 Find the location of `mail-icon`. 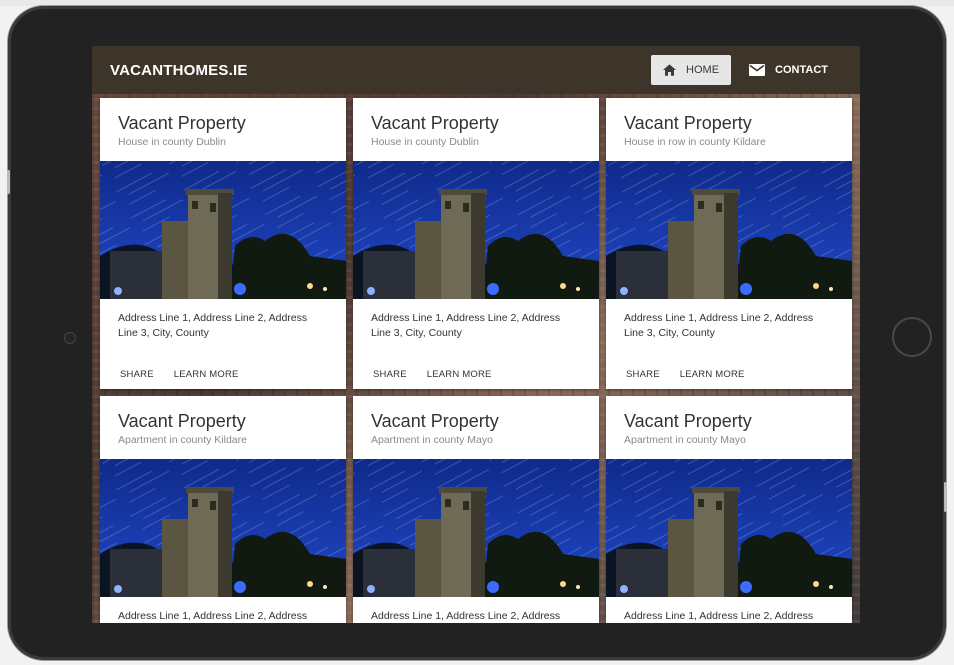

mail-icon is located at coordinates (757, 70).